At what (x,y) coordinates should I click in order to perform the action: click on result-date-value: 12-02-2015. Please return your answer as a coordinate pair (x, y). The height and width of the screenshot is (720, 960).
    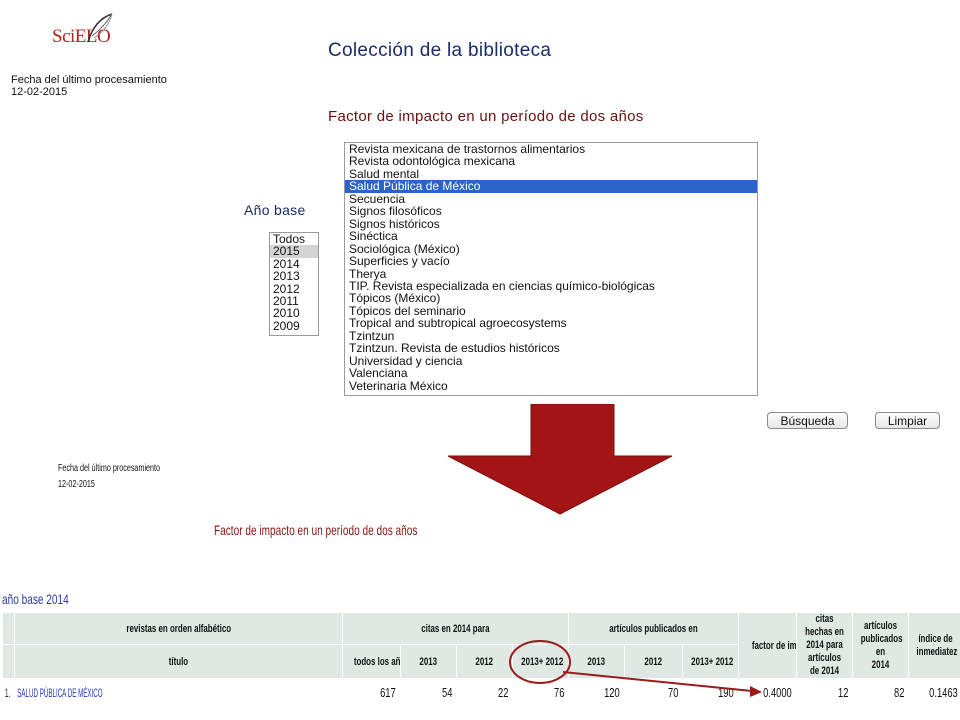
    Looking at the image, I should click on (76, 484).